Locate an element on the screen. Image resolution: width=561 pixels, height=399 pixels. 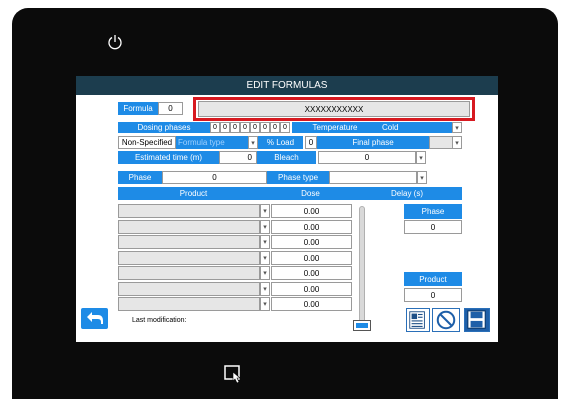
screen-title: EDIT FORMULAS is located at coordinates (287, 85).